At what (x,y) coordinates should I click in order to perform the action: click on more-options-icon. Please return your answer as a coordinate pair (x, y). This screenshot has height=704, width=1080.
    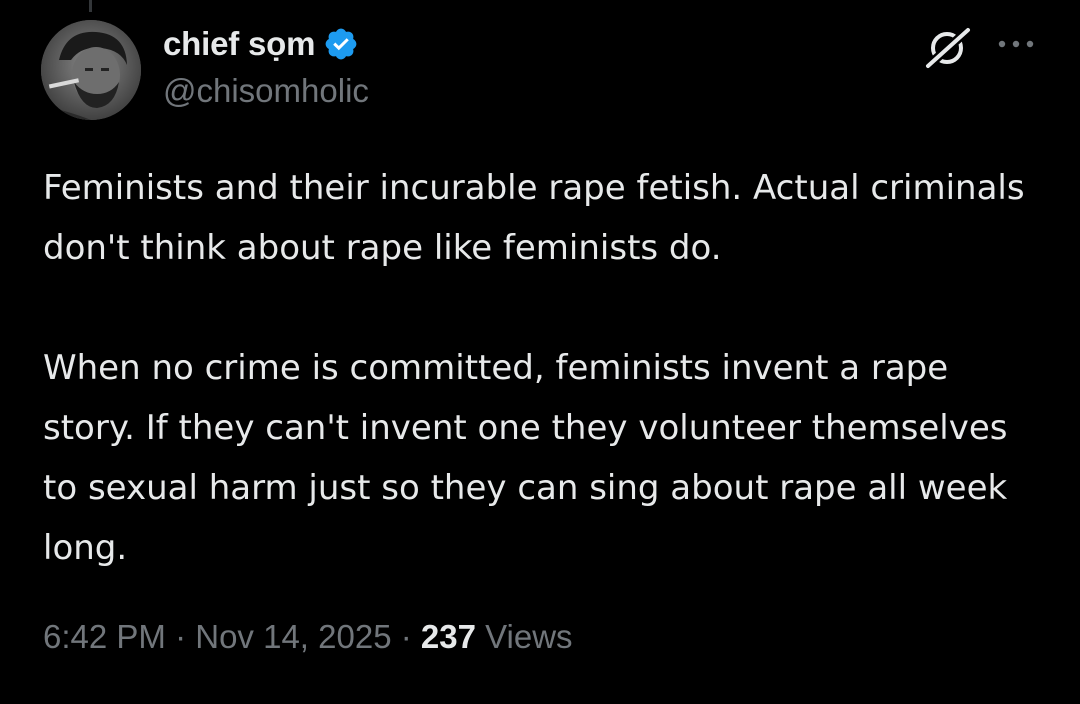
    Looking at the image, I should click on (1016, 44).